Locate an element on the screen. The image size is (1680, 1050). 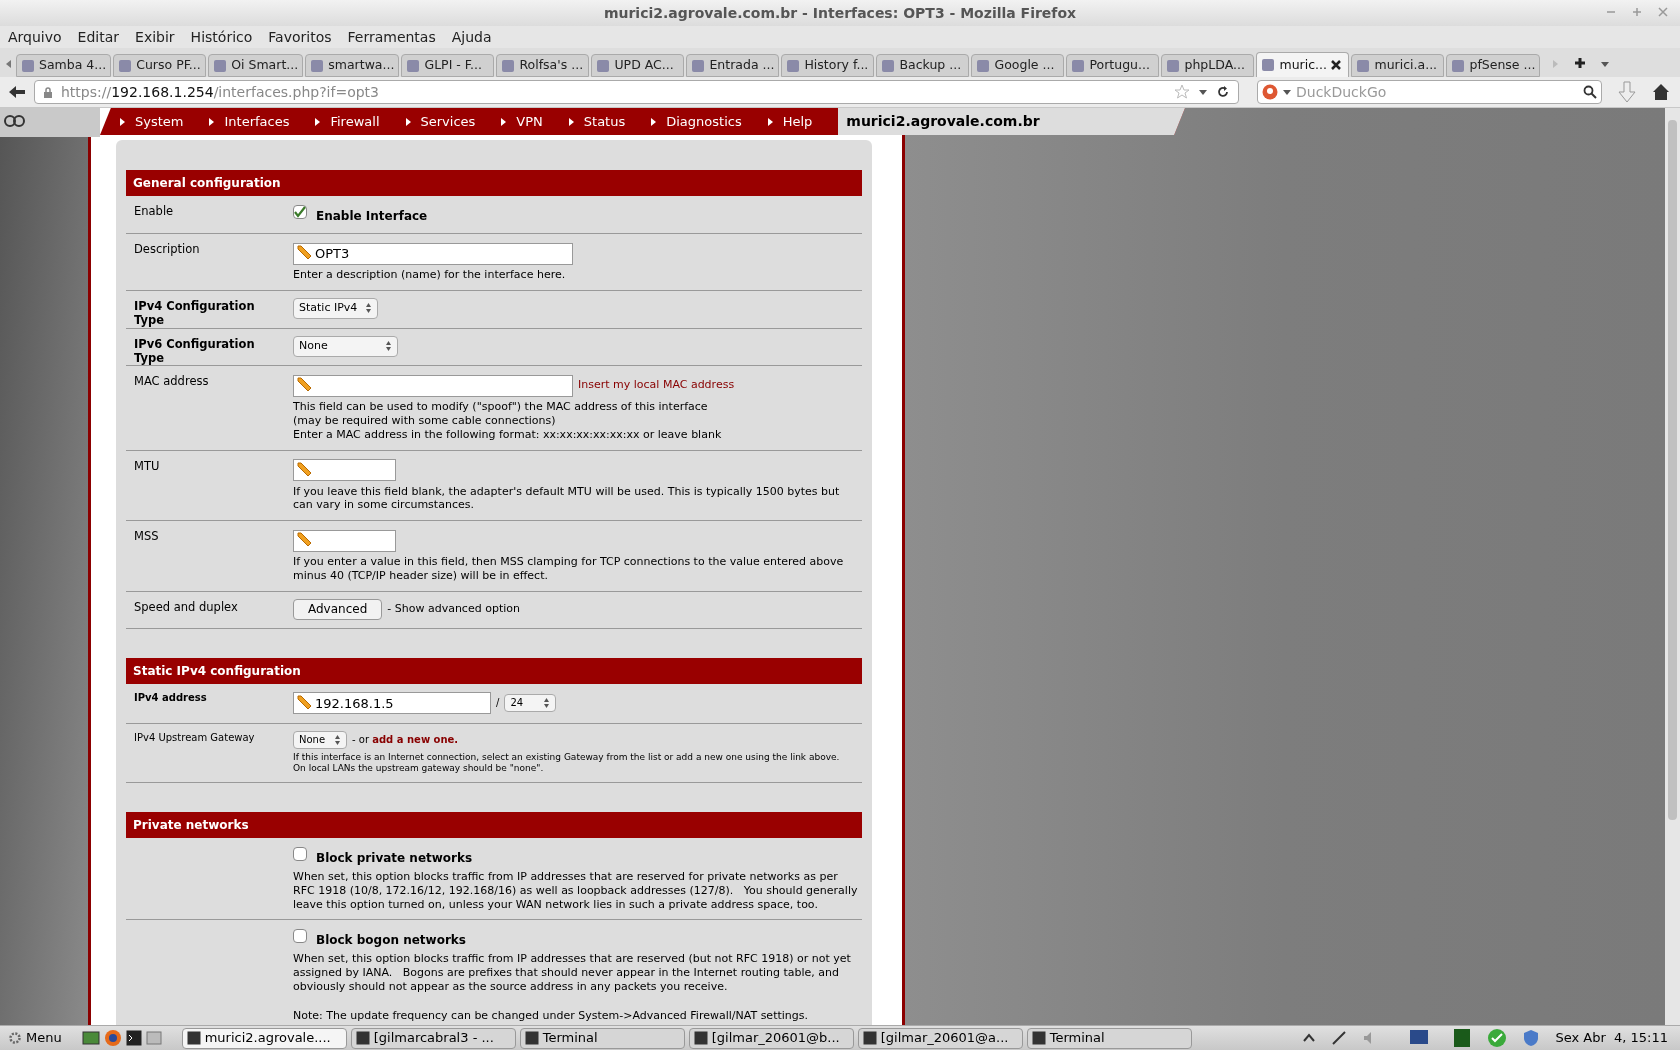
search-bar: DuckDuckGo is located at coordinates (1429, 92).